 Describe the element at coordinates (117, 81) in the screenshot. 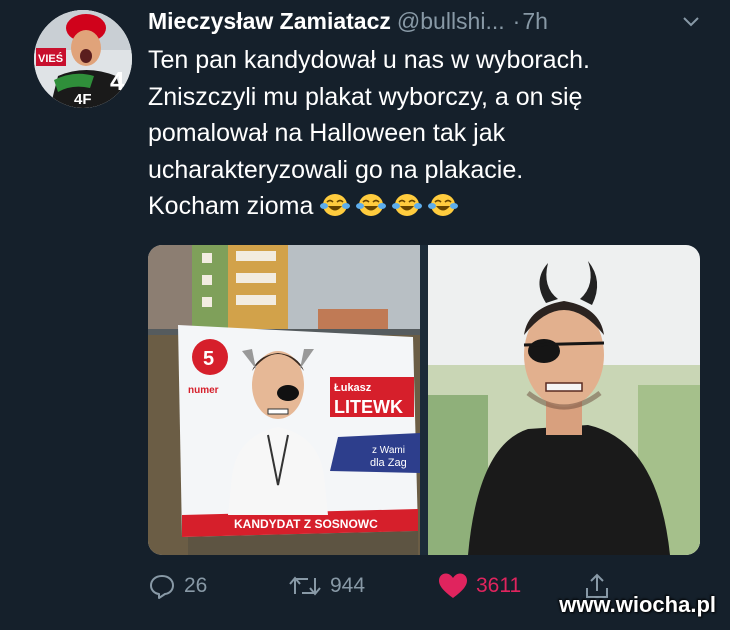

I see `avatar-number-text: 4` at that location.